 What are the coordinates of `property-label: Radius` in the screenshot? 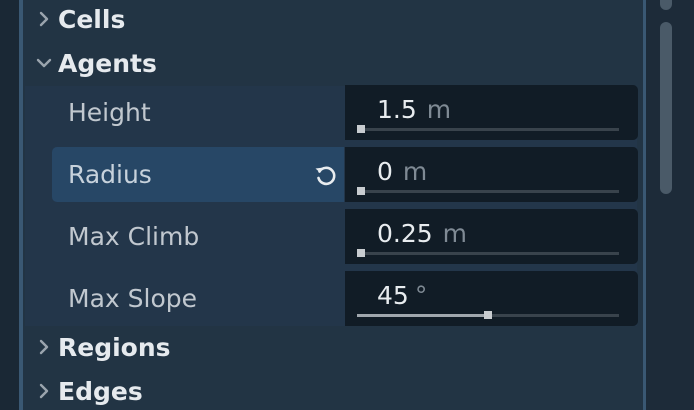 It's located at (110, 174).